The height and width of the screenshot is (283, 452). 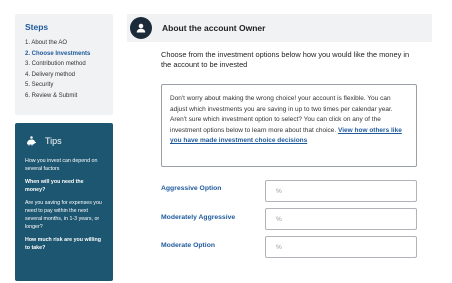 What do you see at coordinates (53, 141) in the screenshot?
I see `tips-title: Tips` at bounding box center [53, 141].